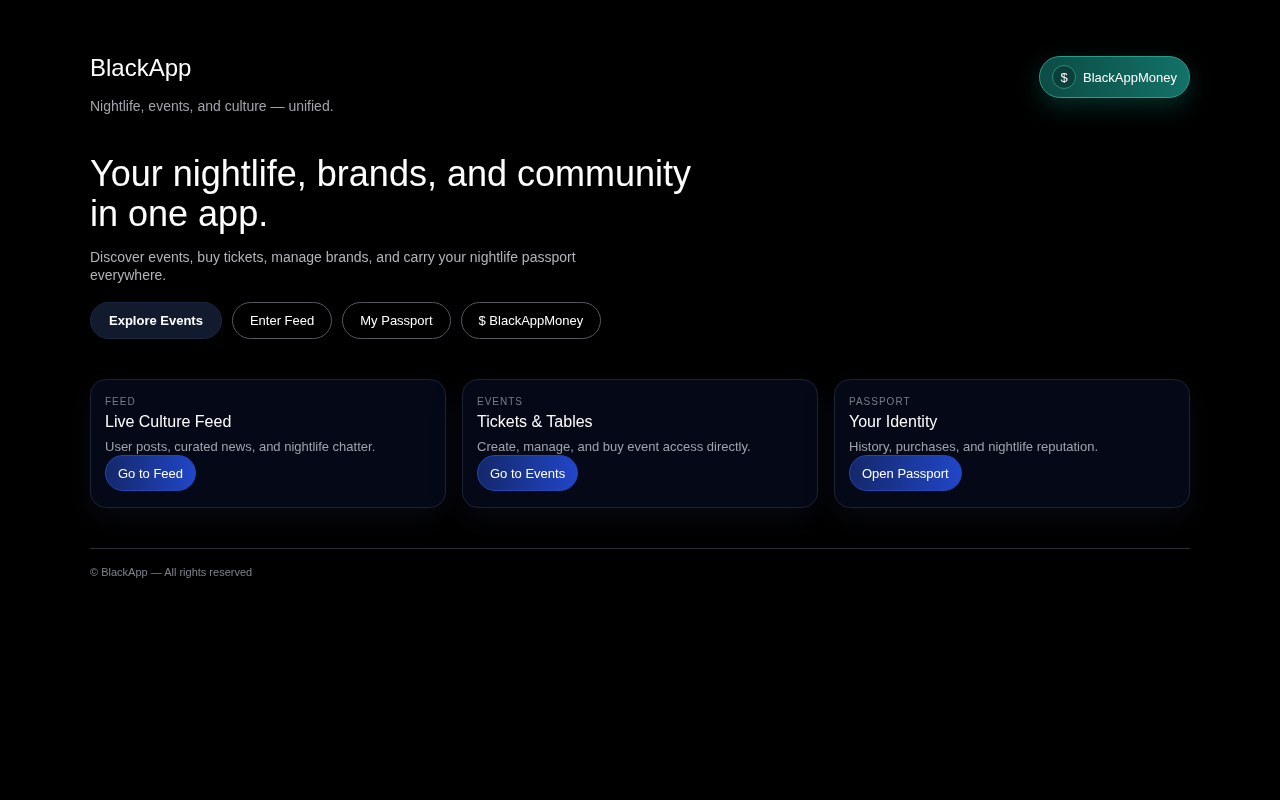  I want to click on tagline: Nightlife, events, and culture — unified., so click(212, 106).